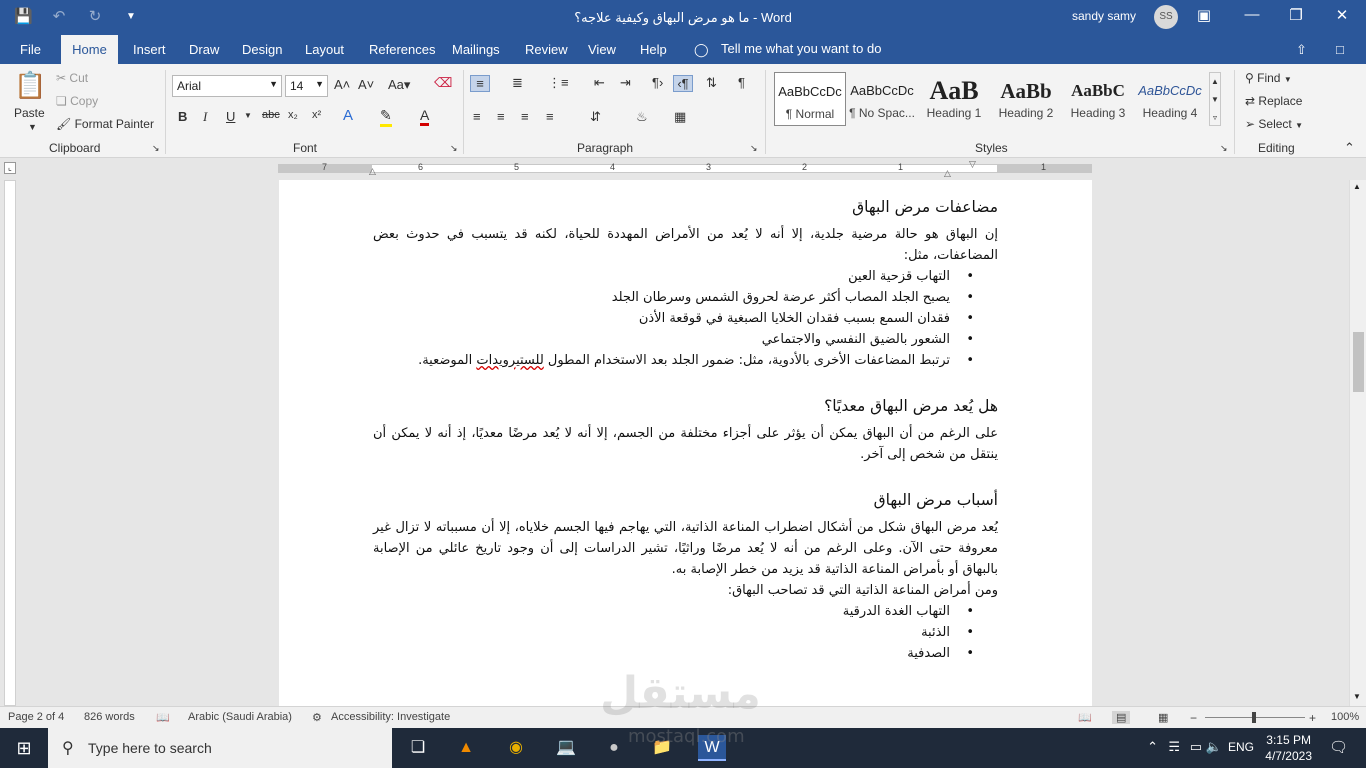 This screenshot has width=1366, height=768. What do you see at coordinates (399, 85) in the screenshot?
I see `change-case-icon: Aa▾` at bounding box center [399, 85].